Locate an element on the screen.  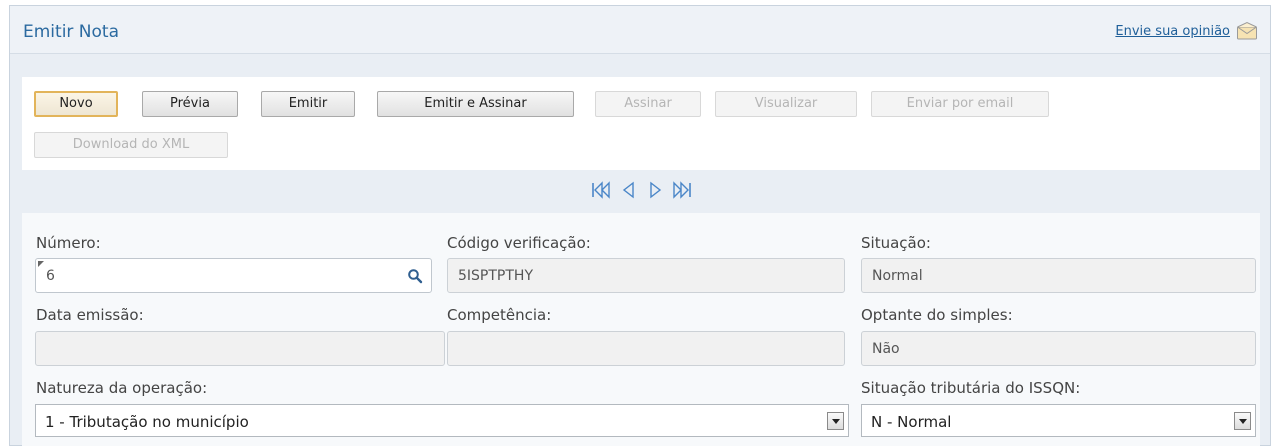
situacao-value: Normal is located at coordinates (897, 276).